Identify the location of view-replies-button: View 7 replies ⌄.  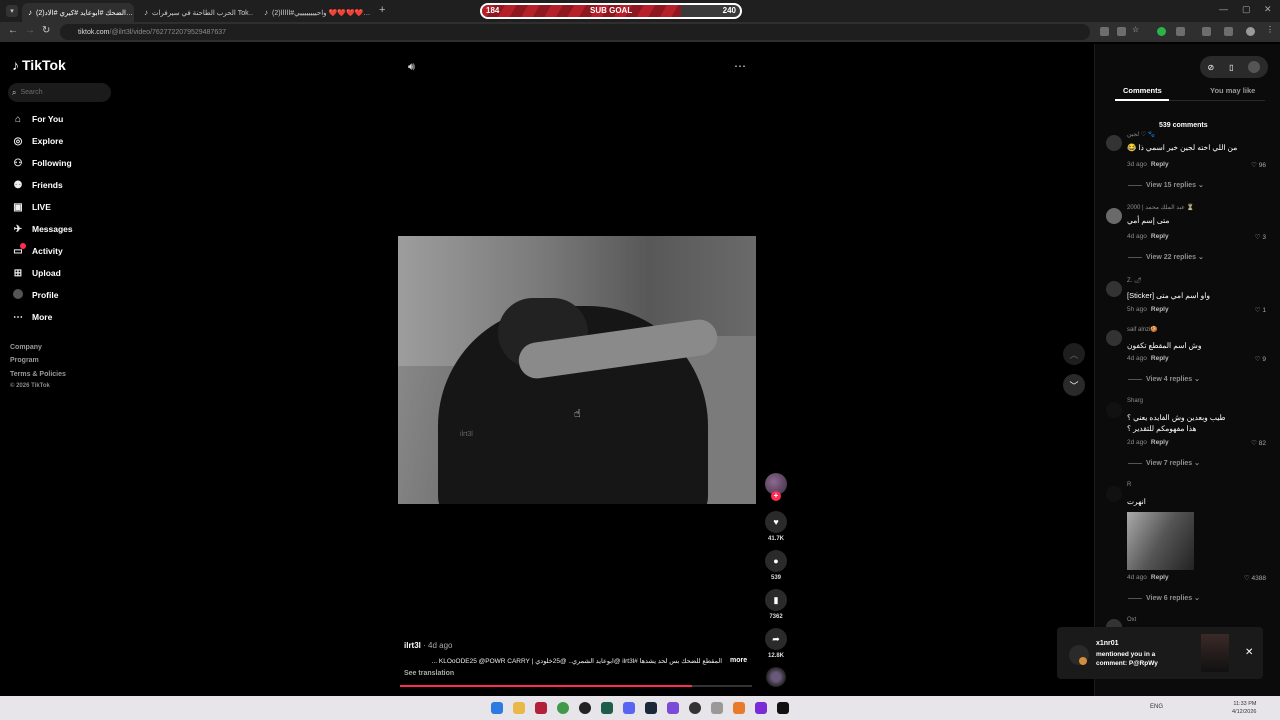
(1164, 463).